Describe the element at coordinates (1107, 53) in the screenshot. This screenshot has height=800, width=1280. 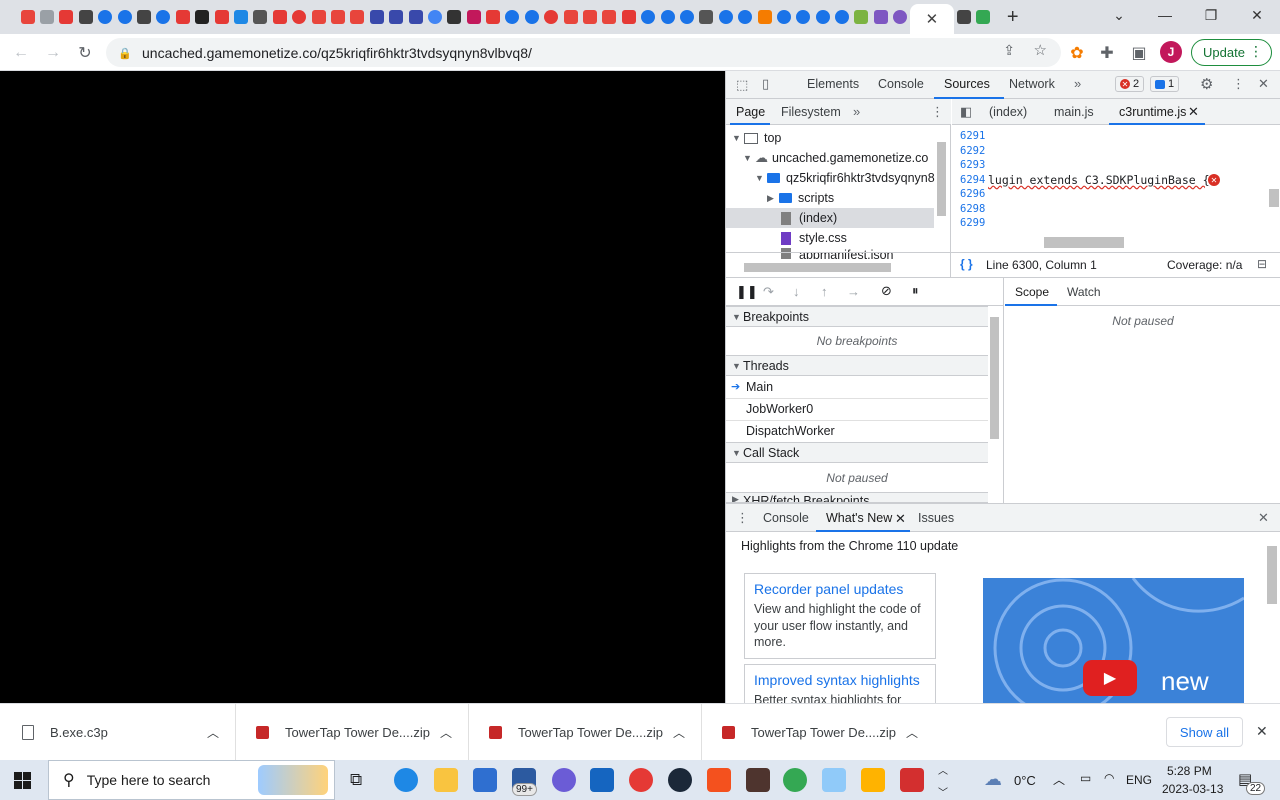
I see `extensions-puzzle-icon: ✚` at that location.